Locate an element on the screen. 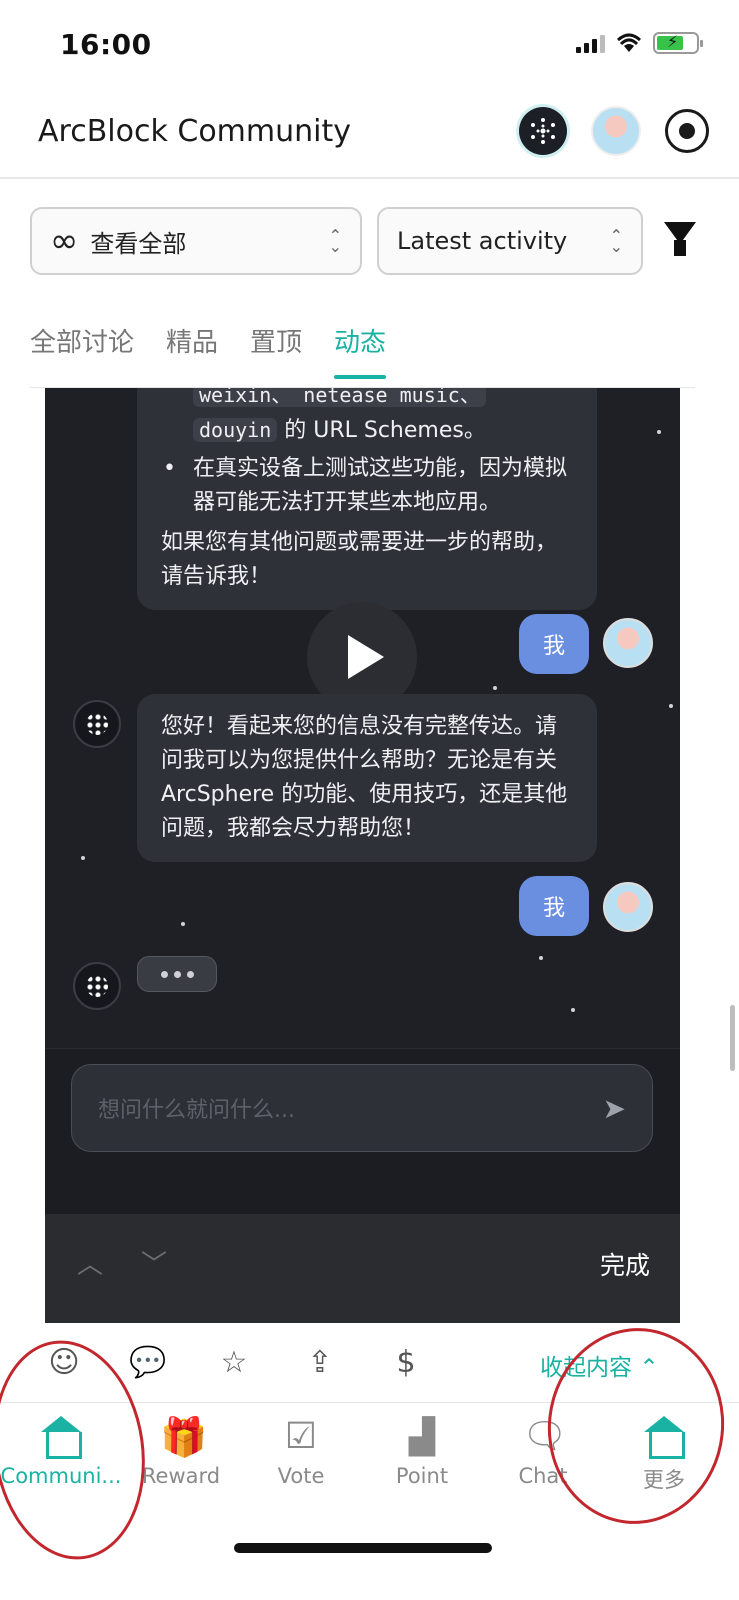 The image size is (739, 1600). scope-select-label: 查看全部 is located at coordinates (138, 243).